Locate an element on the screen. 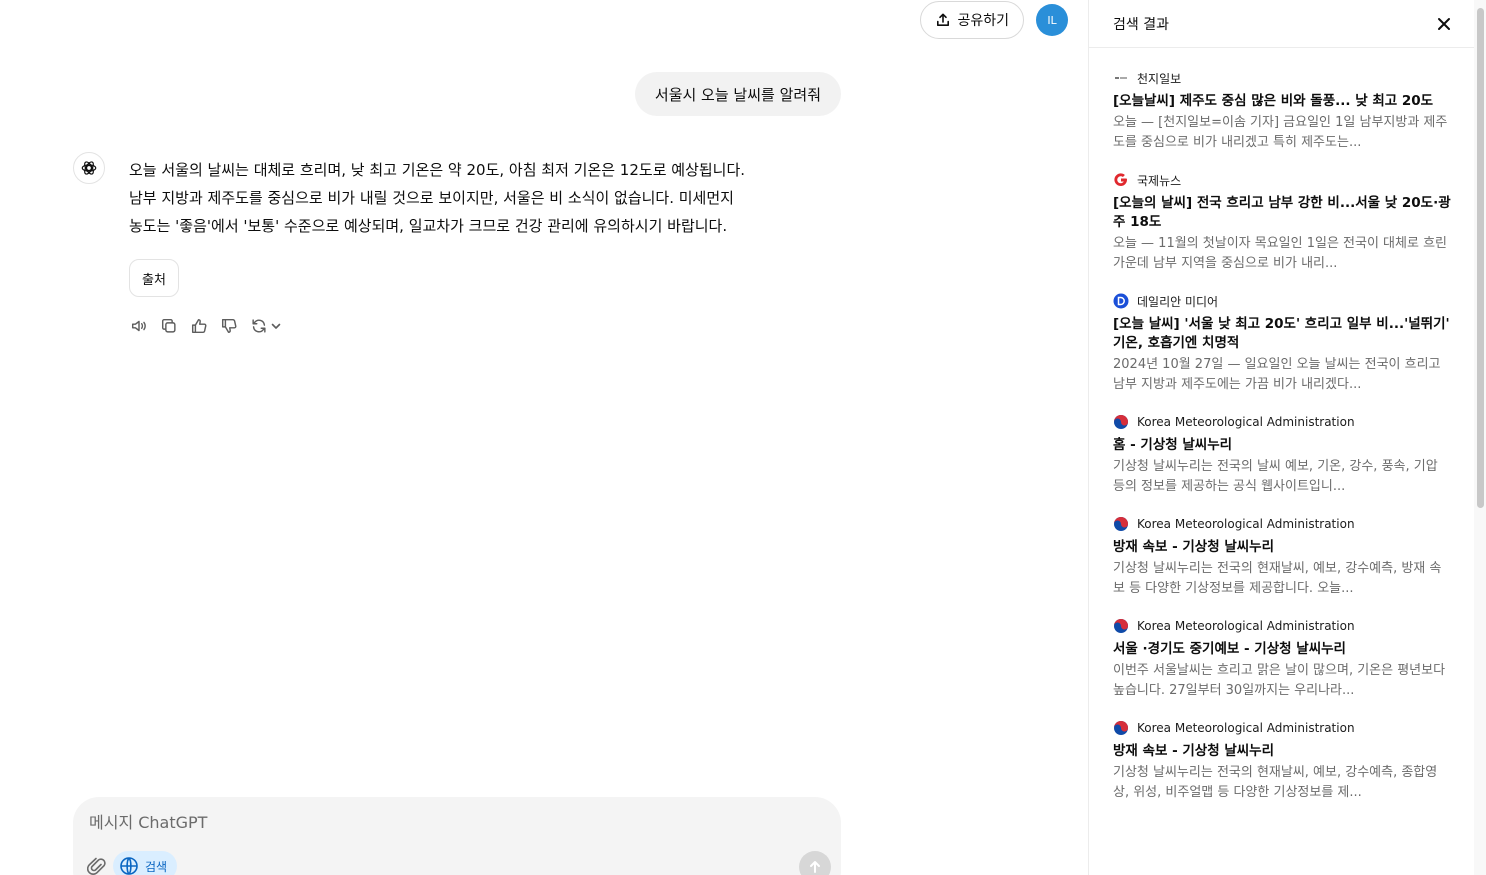  close-icon is located at coordinates (1444, 24).